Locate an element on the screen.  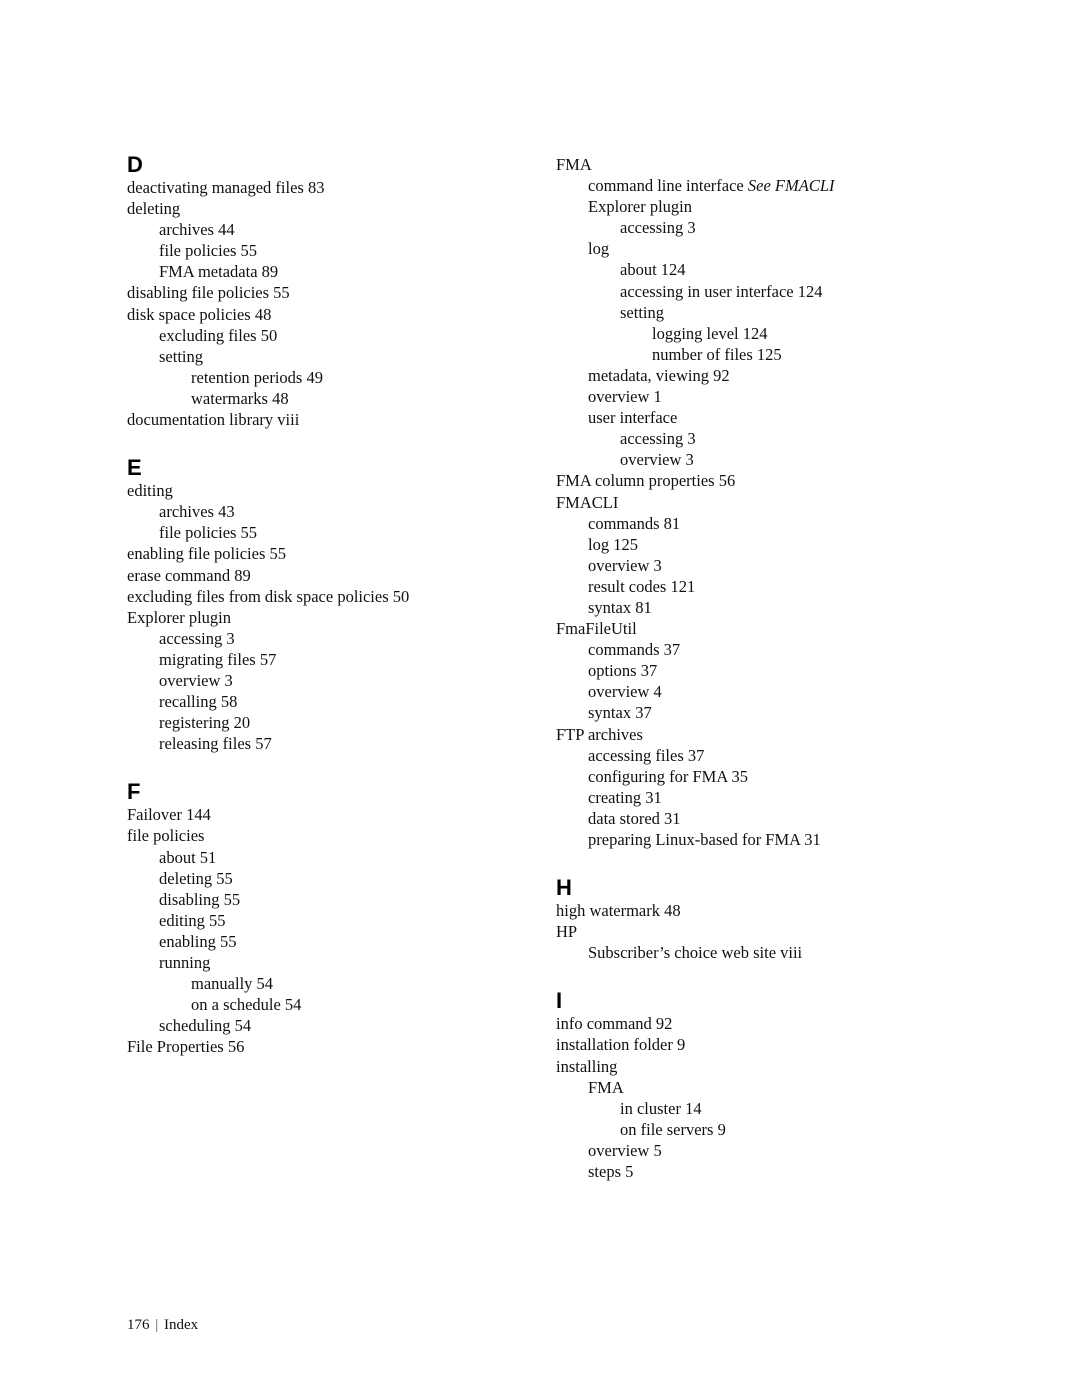
entry-text: on a schedule 54 is located at coordinates (246, 1005).